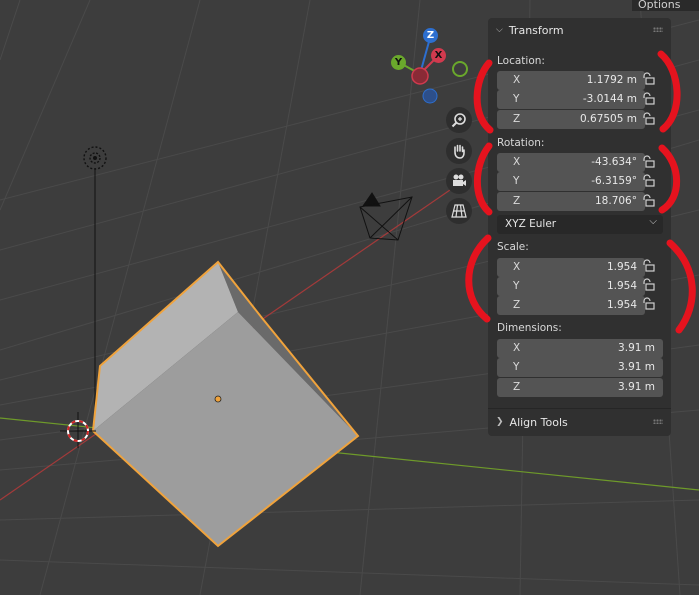 This screenshot has width=699, height=595. I want to click on navigation-gizmo, so click(433, 70).